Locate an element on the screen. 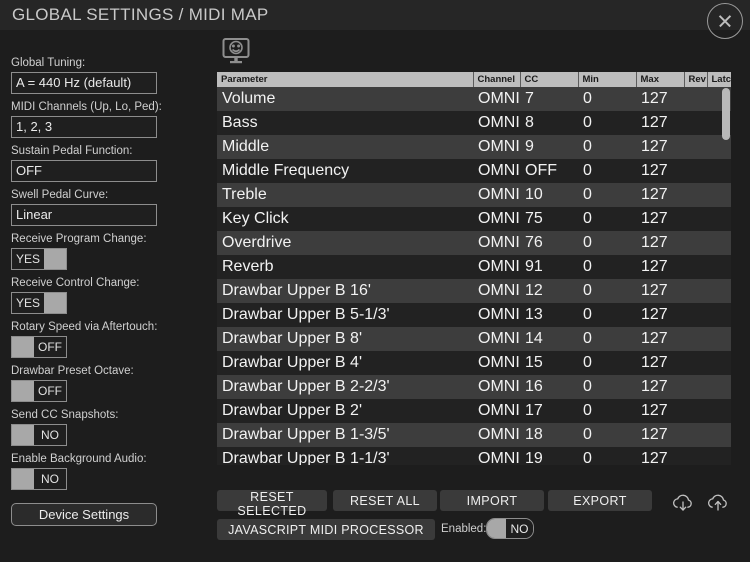 Image resolution: width=750 pixels, height=562 pixels. table-row: Treble OMNI 10 0 127 is located at coordinates (474, 195).